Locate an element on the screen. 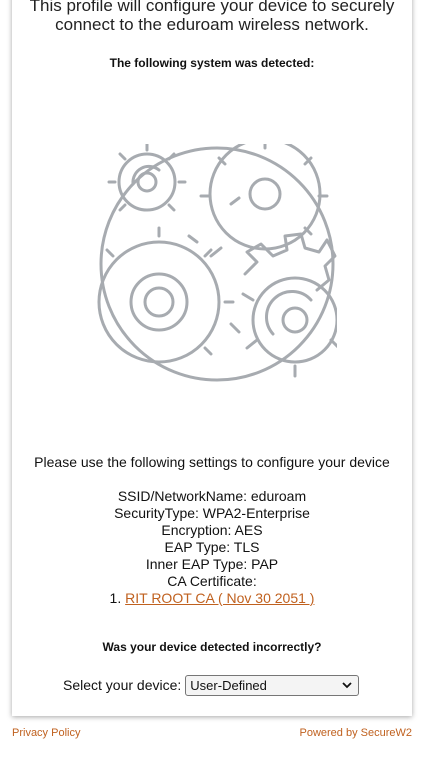  certificate-item: 1. RIT ROOT CA ( Nov 30 2051 ) is located at coordinates (212, 598).